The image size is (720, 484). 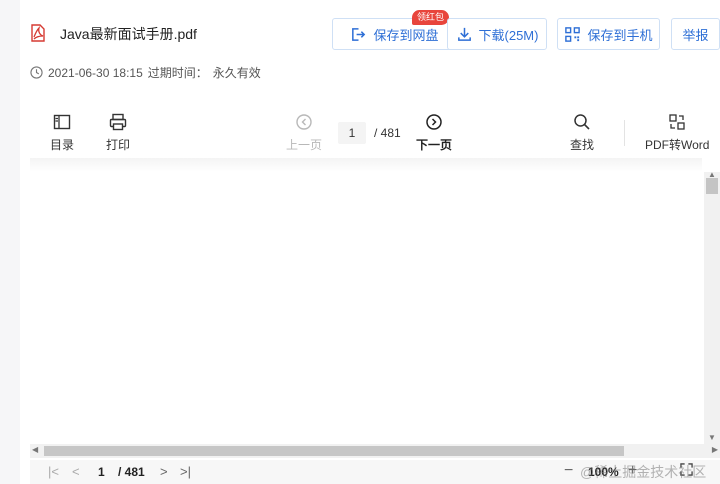 What do you see at coordinates (177, 73) in the screenshot?
I see `expire-label: 过期时间：` at bounding box center [177, 73].